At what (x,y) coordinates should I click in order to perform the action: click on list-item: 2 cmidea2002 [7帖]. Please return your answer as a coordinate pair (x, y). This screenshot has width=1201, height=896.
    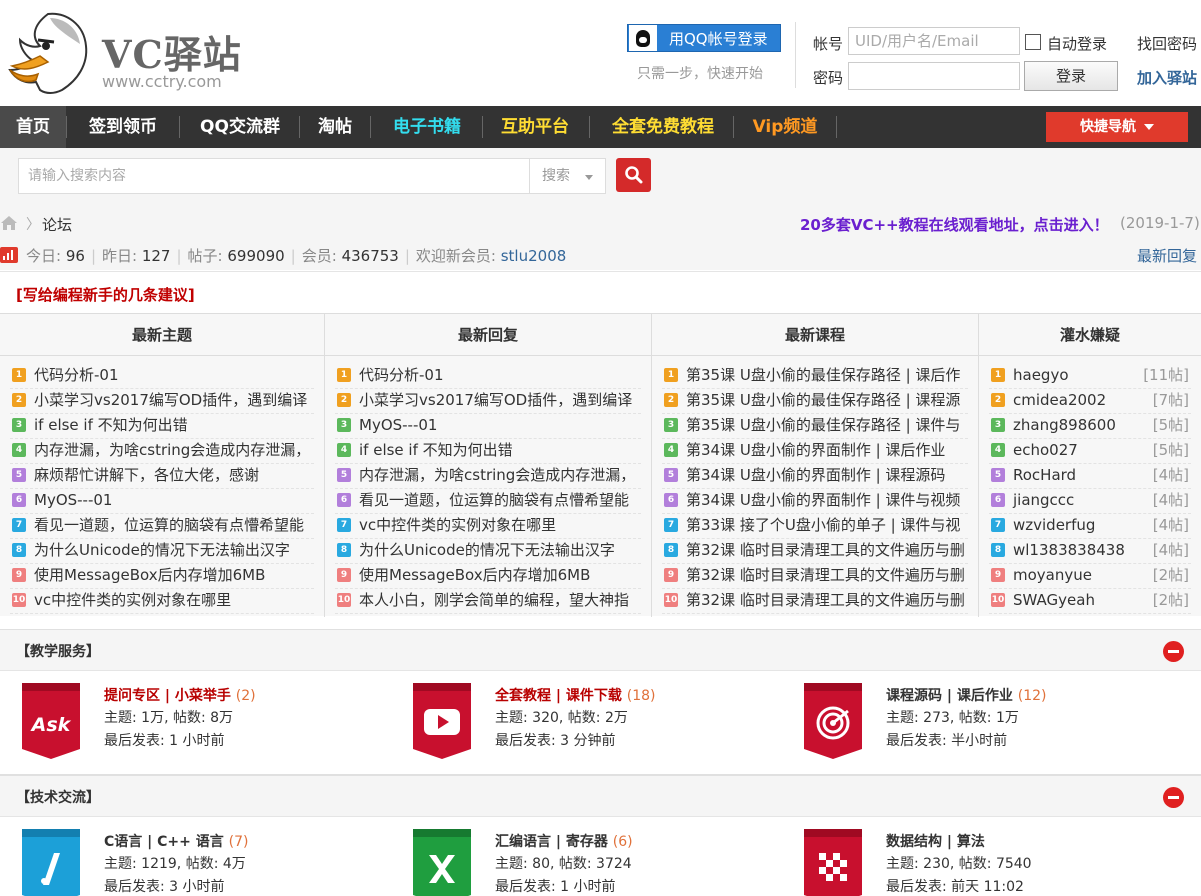
    Looking at the image, I should click on (1090, 401).